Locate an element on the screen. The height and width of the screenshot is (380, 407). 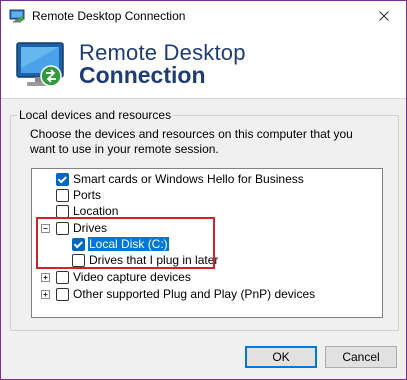
tree-item-label: Location is located at coordinates (96, 211).